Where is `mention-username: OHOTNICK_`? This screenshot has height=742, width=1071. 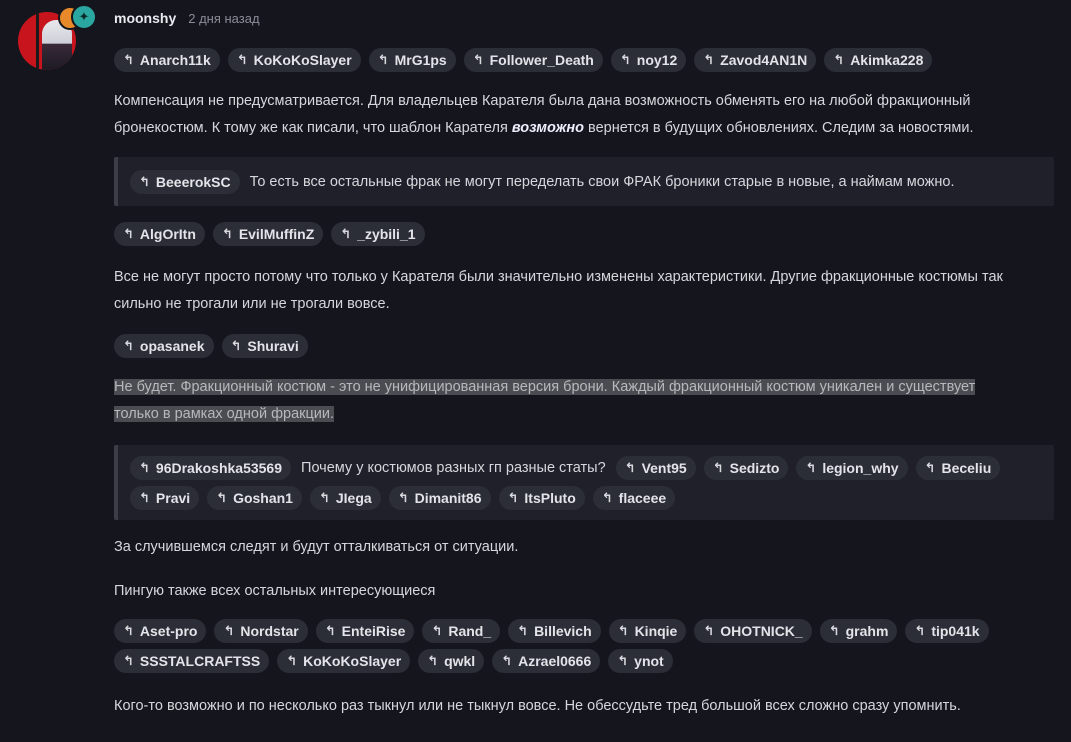 mention-username: OHOTNICK_ is located at coordinates (761, 631).